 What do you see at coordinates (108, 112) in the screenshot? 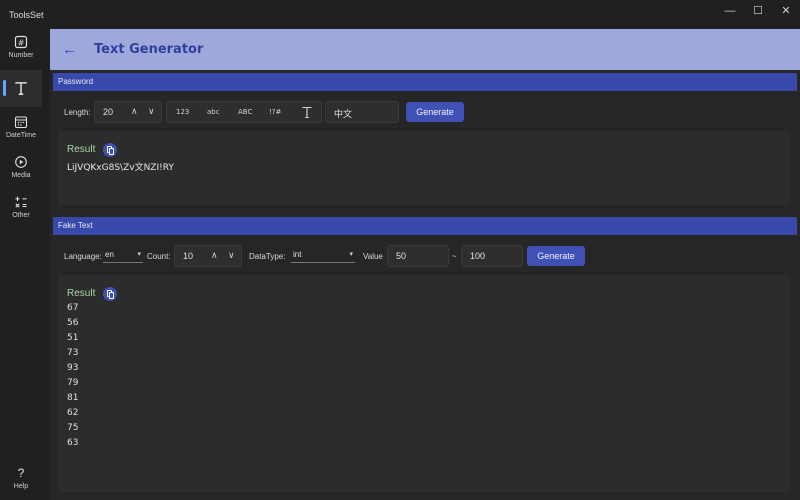
I see `length-value: 20` at bounding box center [108, 112].